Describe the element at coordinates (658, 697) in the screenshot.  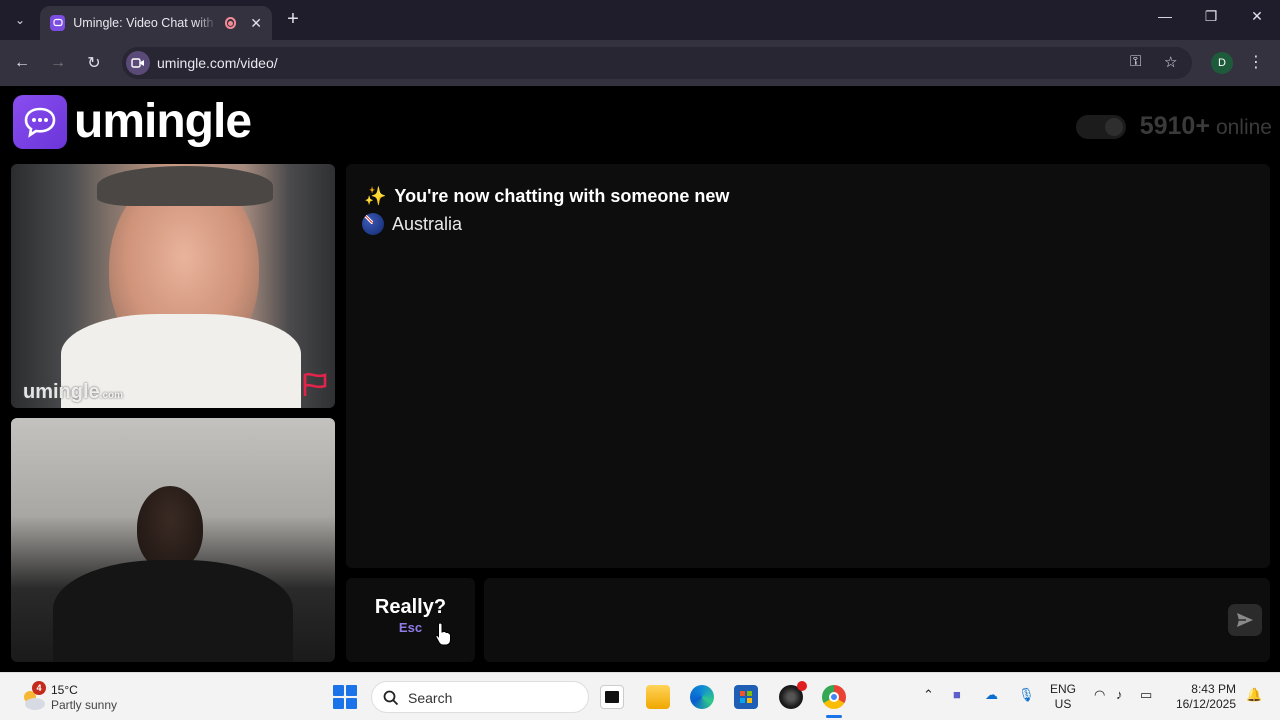
I see `file-explorer-icon` at that location.